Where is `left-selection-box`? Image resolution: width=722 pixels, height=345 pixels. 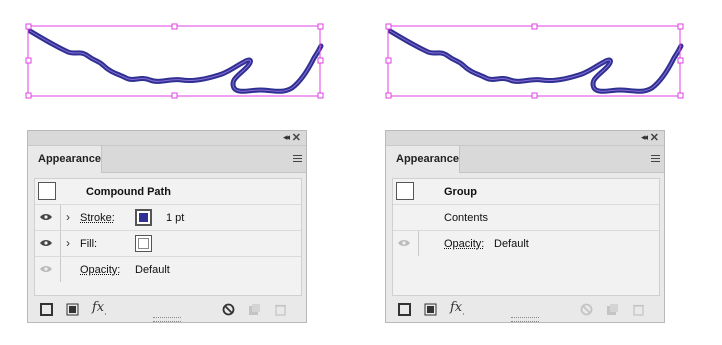
left-selection-box is located at coordinates (174, 61).